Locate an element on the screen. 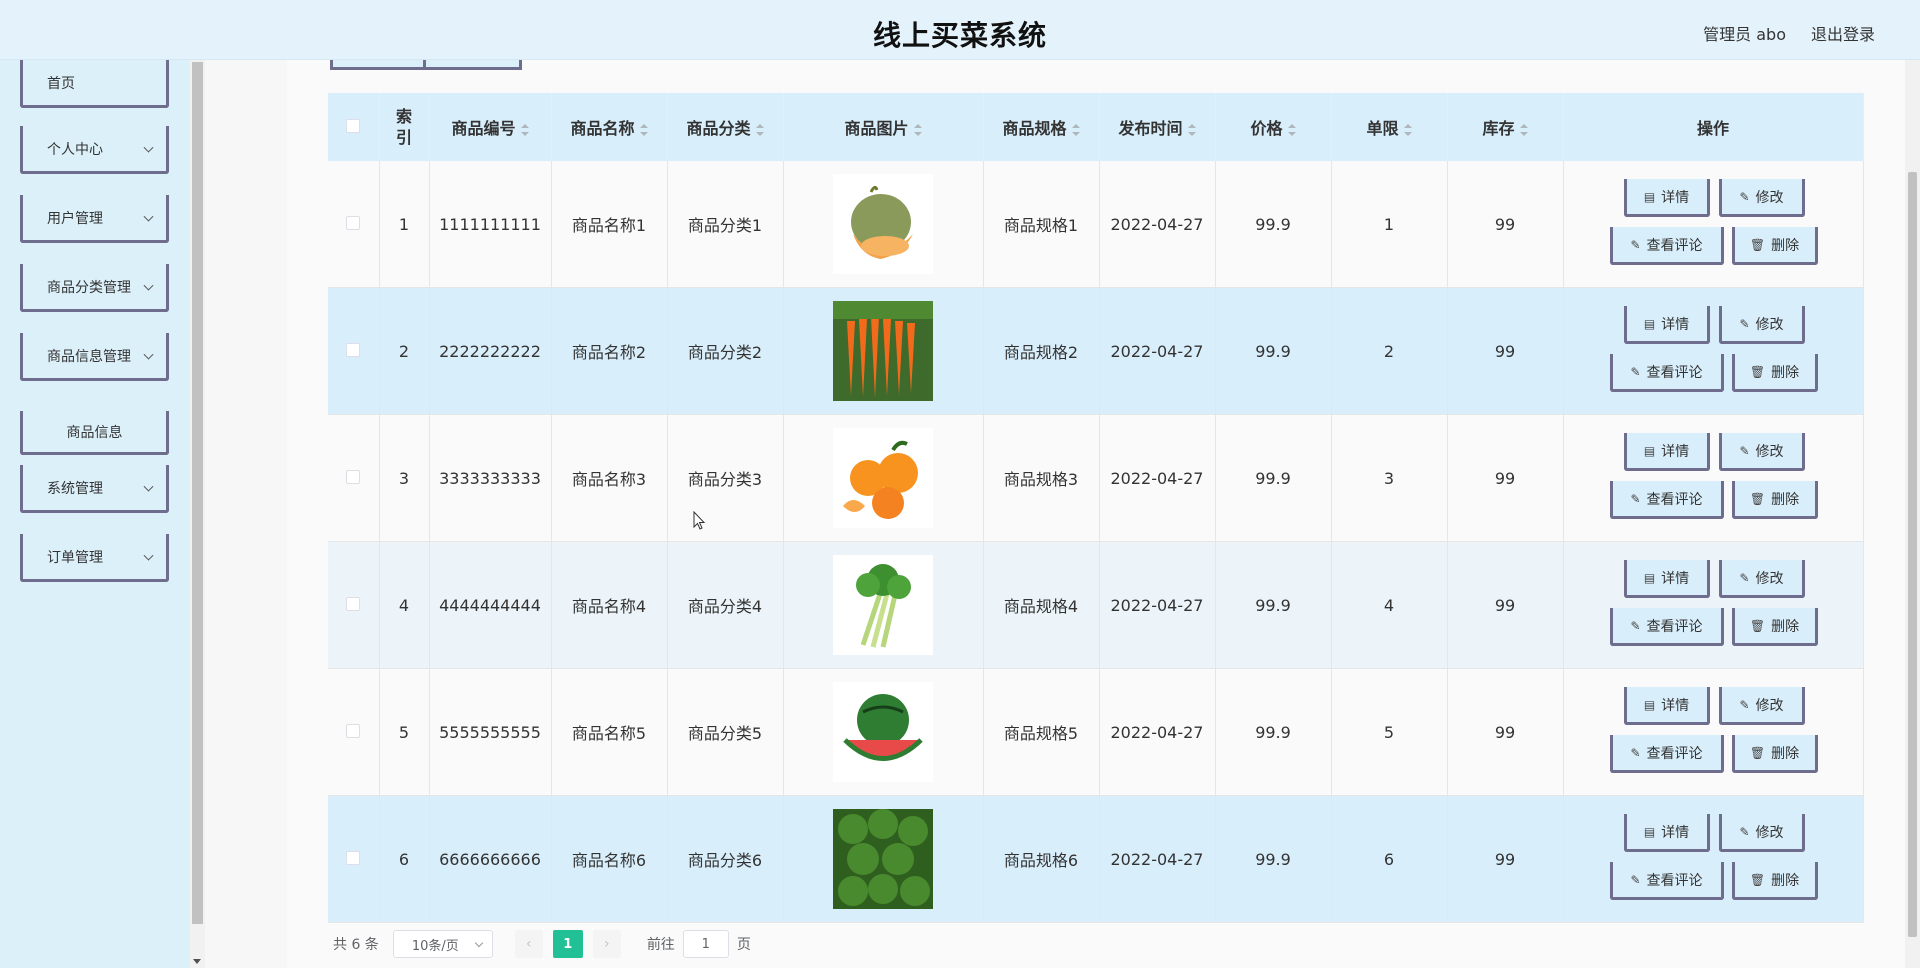  sidebar-subitem-product-info: 商品信息 is located at coordinates (94, 433).